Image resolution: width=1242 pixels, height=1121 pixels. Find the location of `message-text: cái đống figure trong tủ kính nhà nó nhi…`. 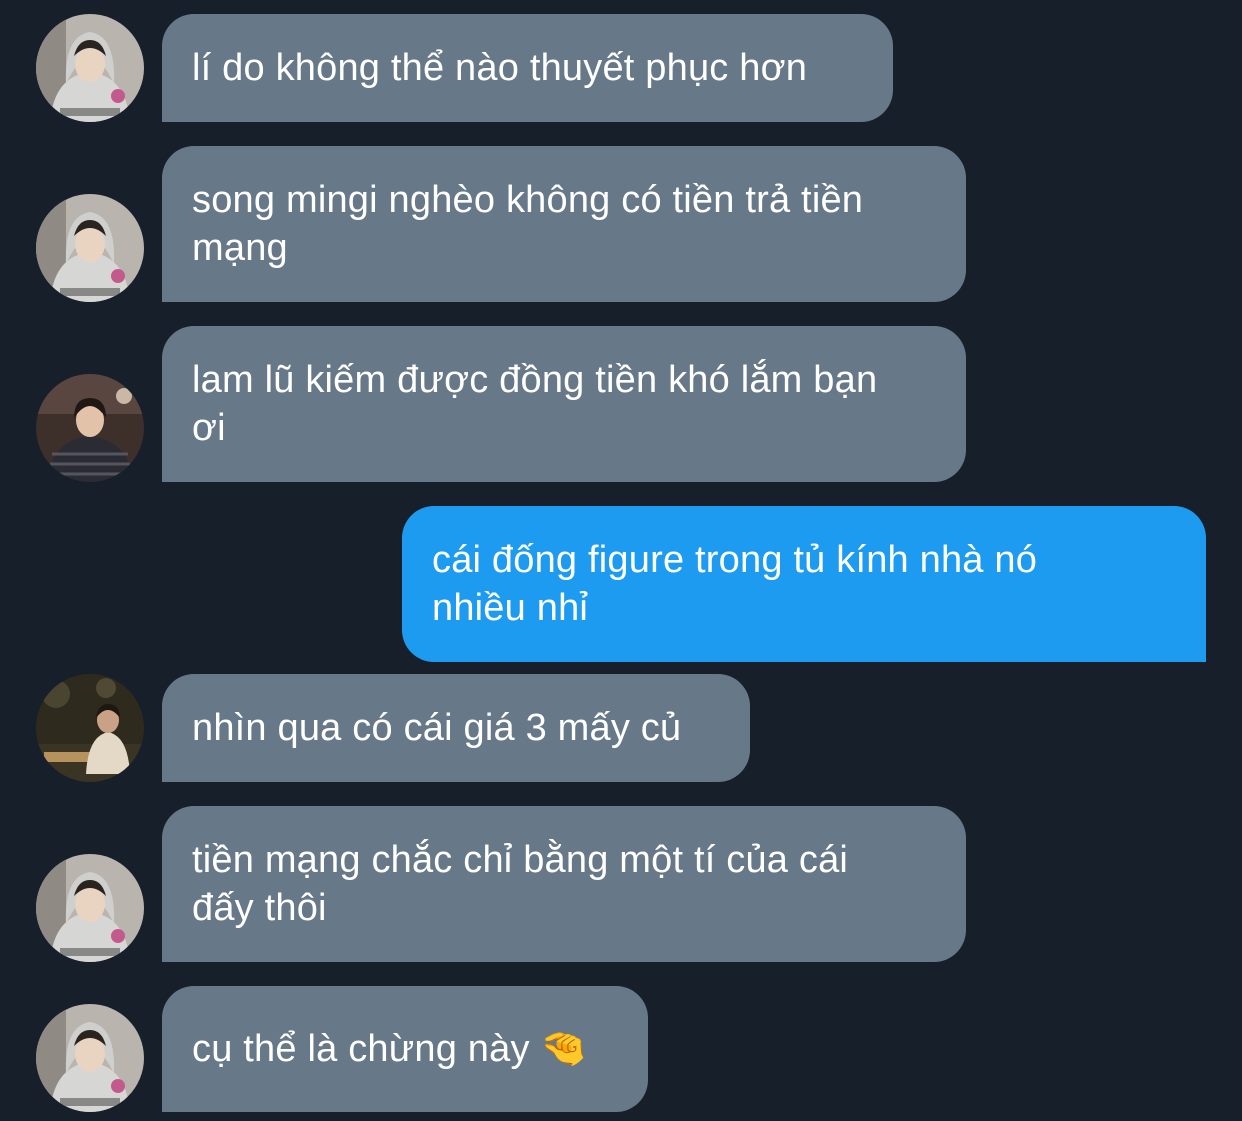

message-text: cái đống figure trong tủ kính nhà nó nhi… is located at coordinates (735, 584).